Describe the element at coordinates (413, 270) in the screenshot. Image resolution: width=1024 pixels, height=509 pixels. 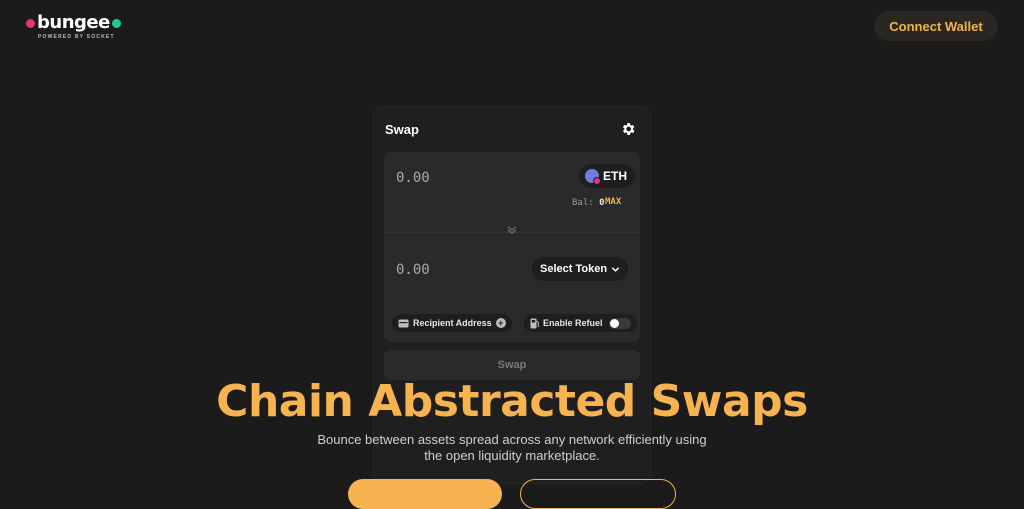
I see `to-amount-input: 0.00` at that location.